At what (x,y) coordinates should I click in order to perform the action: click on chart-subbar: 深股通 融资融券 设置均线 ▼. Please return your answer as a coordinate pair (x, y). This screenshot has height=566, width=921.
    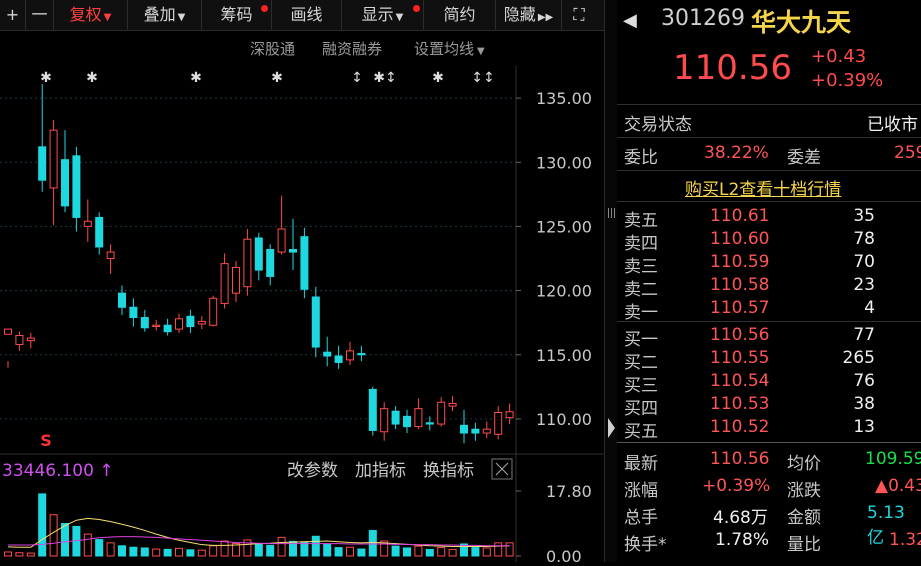
    Looking at the image, I should click on (302, 48).